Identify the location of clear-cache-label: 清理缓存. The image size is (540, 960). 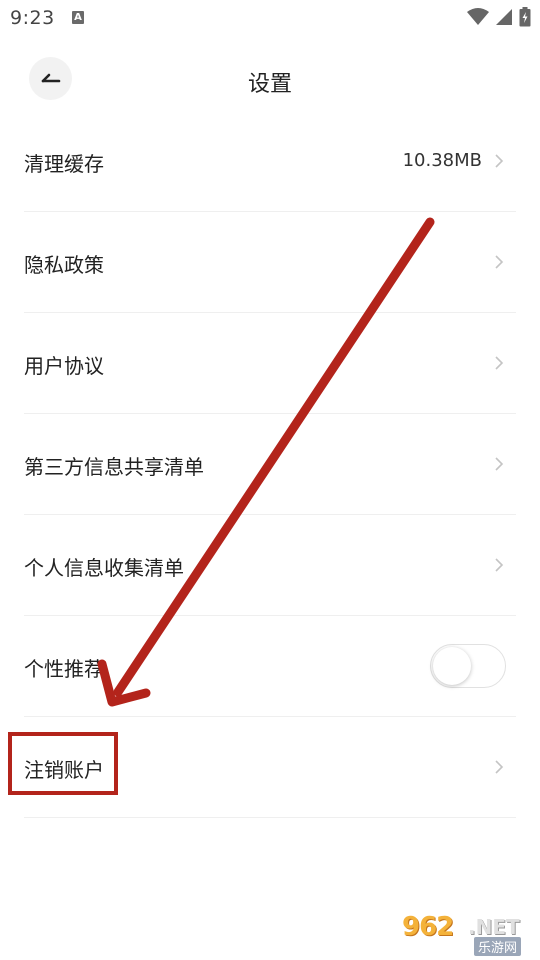
(64, 164).